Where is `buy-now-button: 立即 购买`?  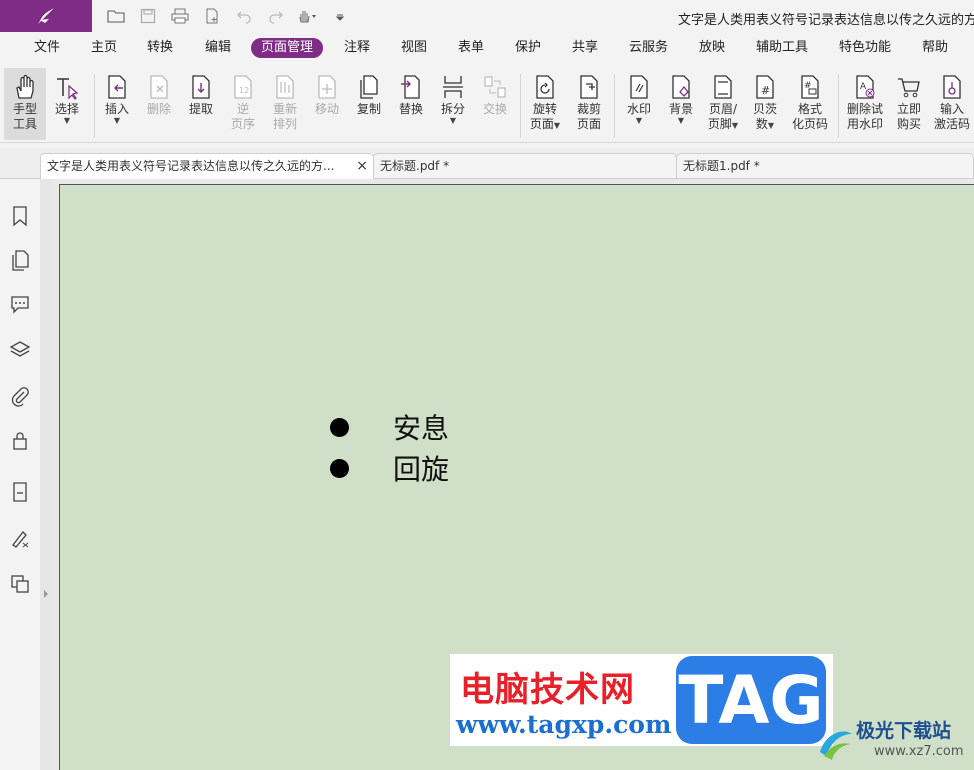
buy-now-button: 立即 购买 is located at coordinates (909, 104).